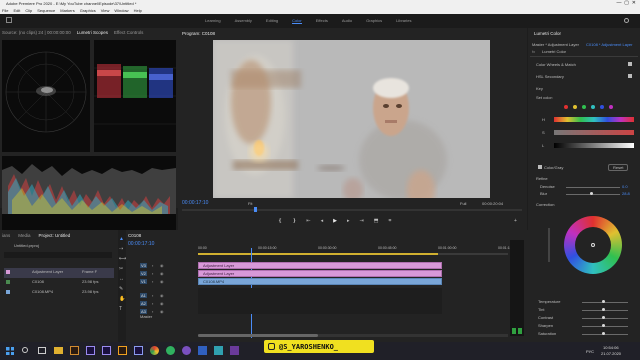  Describe the element at coordinates (141, 244) in the screenshot. I see `timeline-timecode: 00:00:17:10` at that location.